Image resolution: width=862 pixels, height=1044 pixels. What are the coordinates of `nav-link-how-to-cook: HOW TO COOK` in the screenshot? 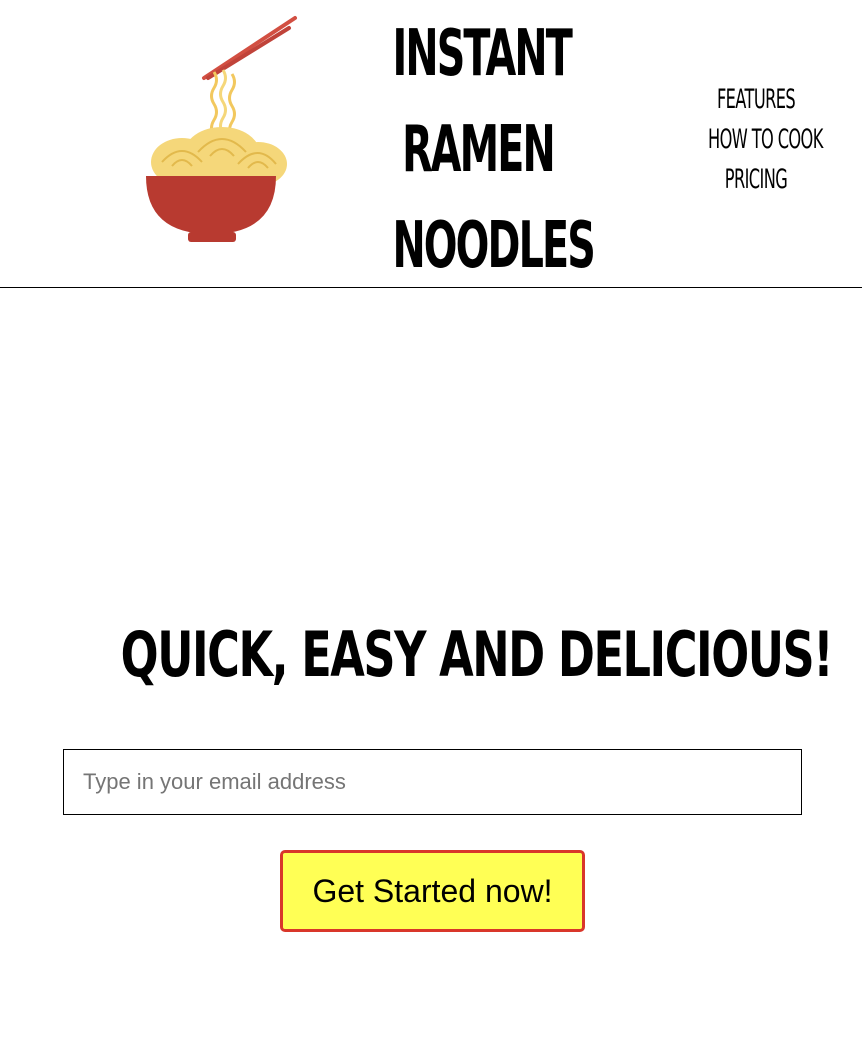 It's located at (765, 140).